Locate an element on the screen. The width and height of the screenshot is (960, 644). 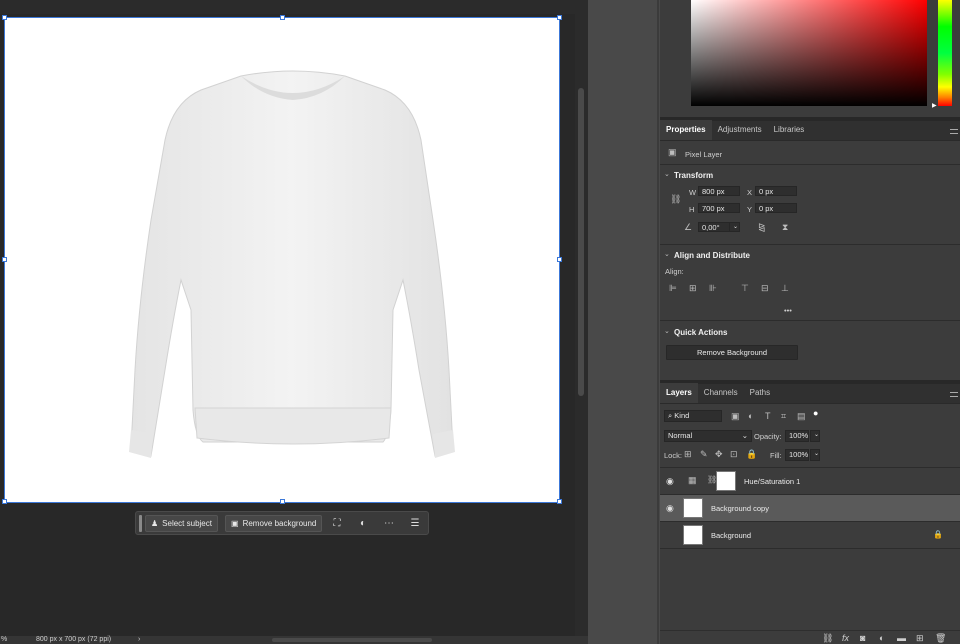
crop-icon: ⛶ is located at coordinates (337, 523).